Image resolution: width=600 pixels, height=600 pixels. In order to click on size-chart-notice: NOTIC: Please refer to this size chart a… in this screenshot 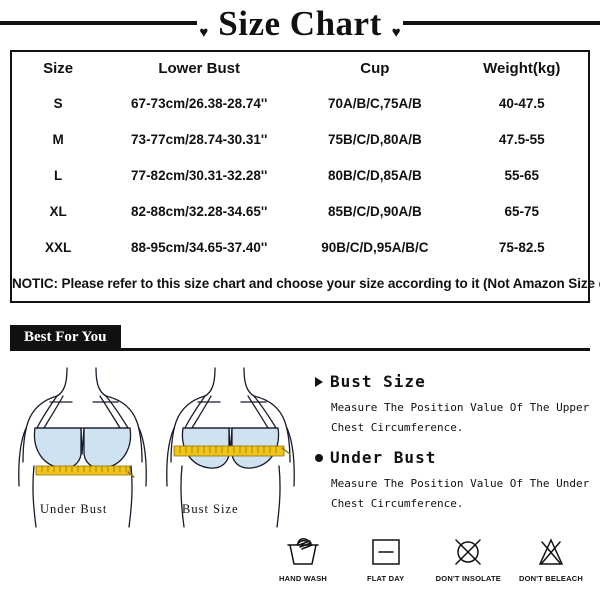, I will do `click(306, 283)`.